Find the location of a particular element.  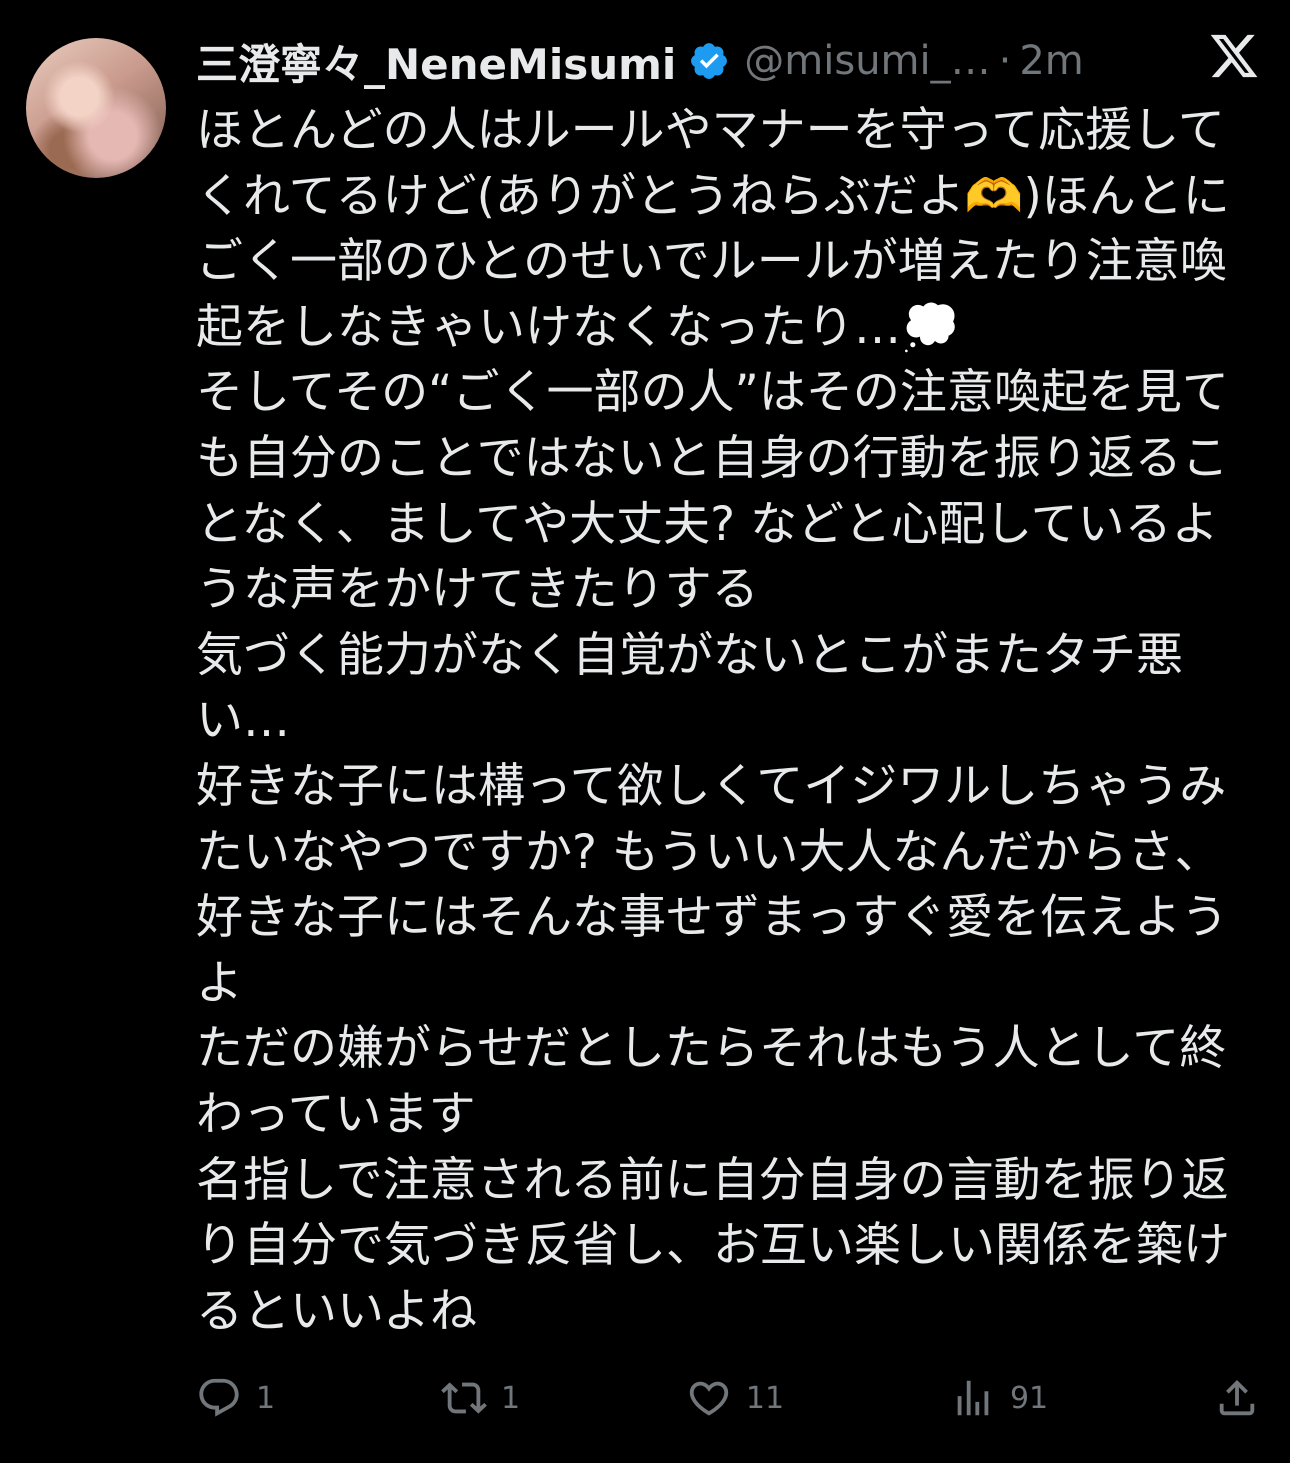

views-button: 91 is located at coordinates (999, 1398).